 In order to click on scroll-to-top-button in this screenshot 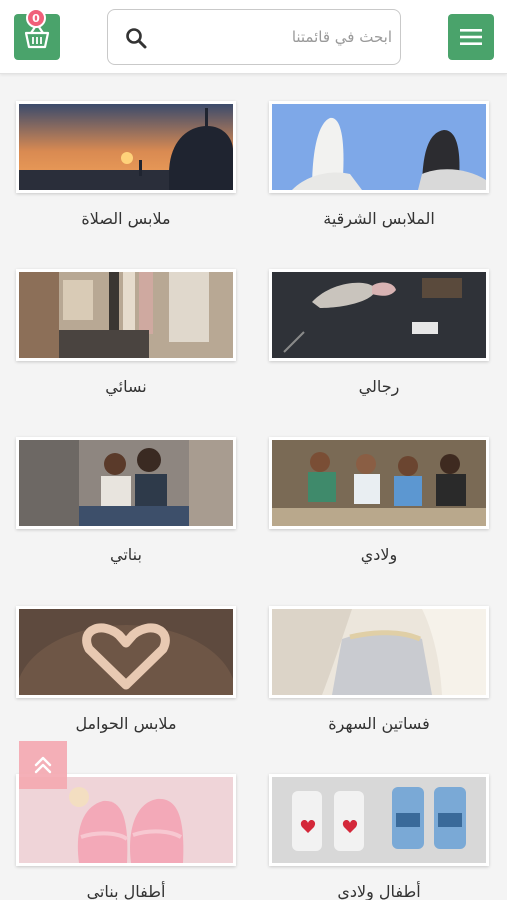, I will do `click(43, 765)`.